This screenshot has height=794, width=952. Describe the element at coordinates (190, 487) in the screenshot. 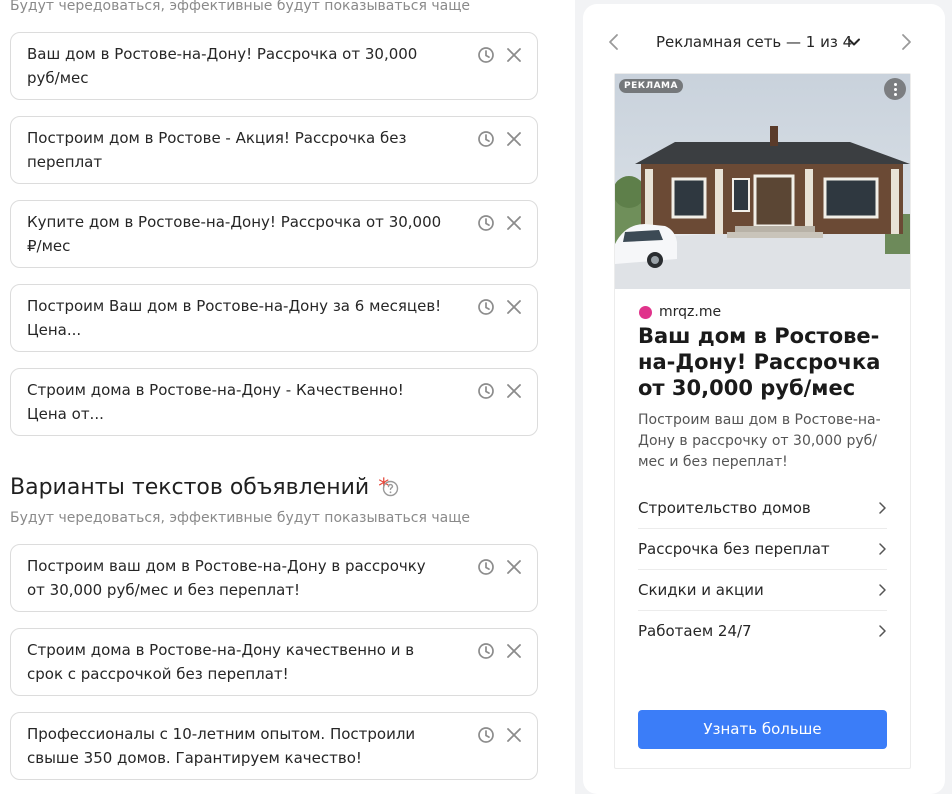

I see `section-title-label: Варианты текстов объявлений` at that location.